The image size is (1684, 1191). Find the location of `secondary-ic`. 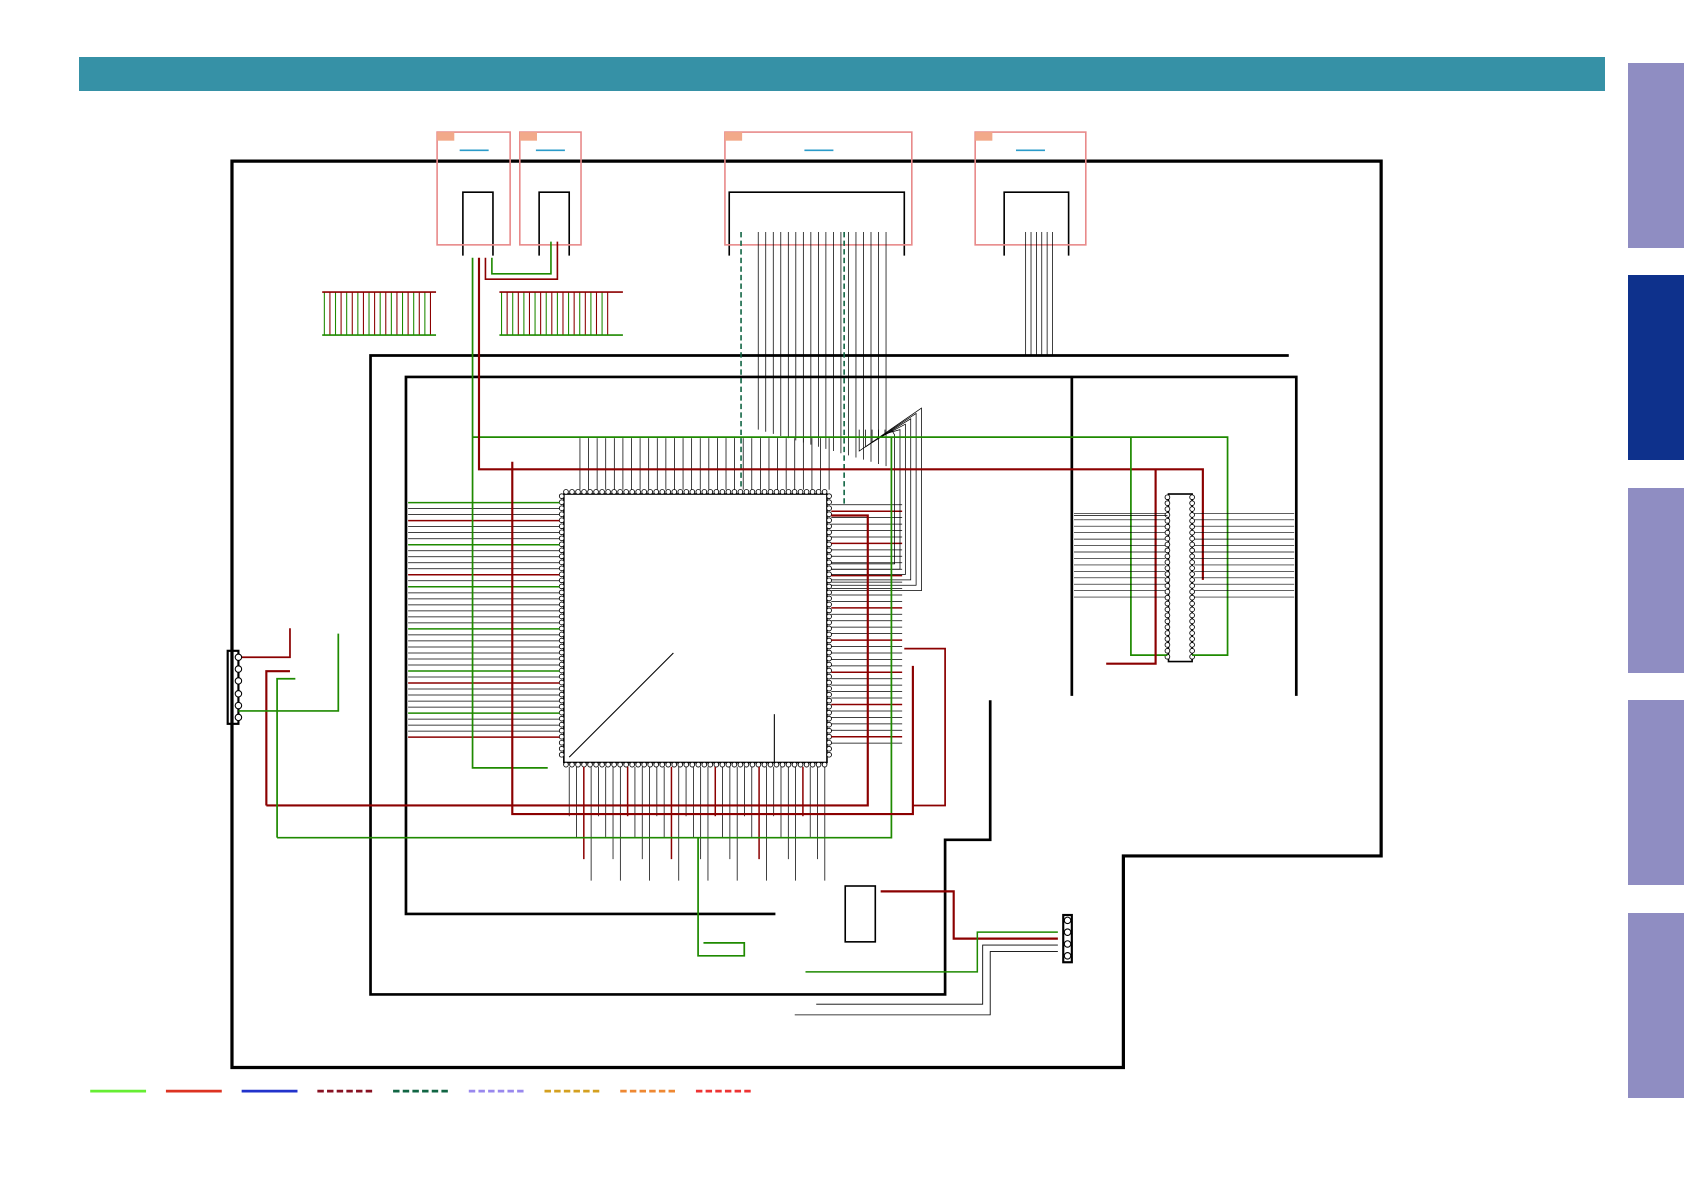

secondary-ic is located at coordinates (1180, 578).